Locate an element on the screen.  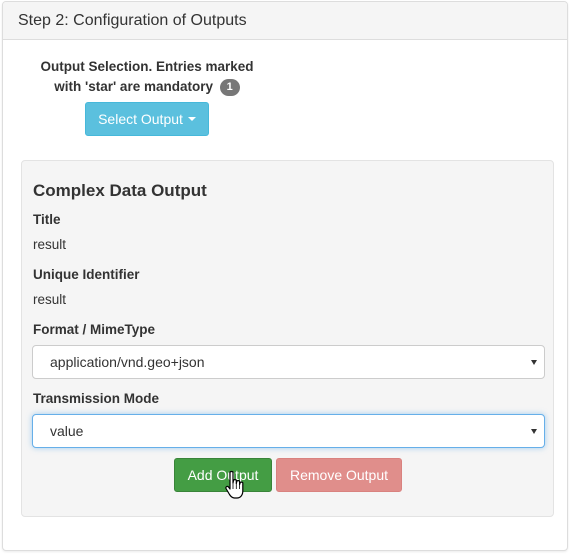
panel-heading: Step 2: Configuration of Outputs is located at coordinates (285, 21).